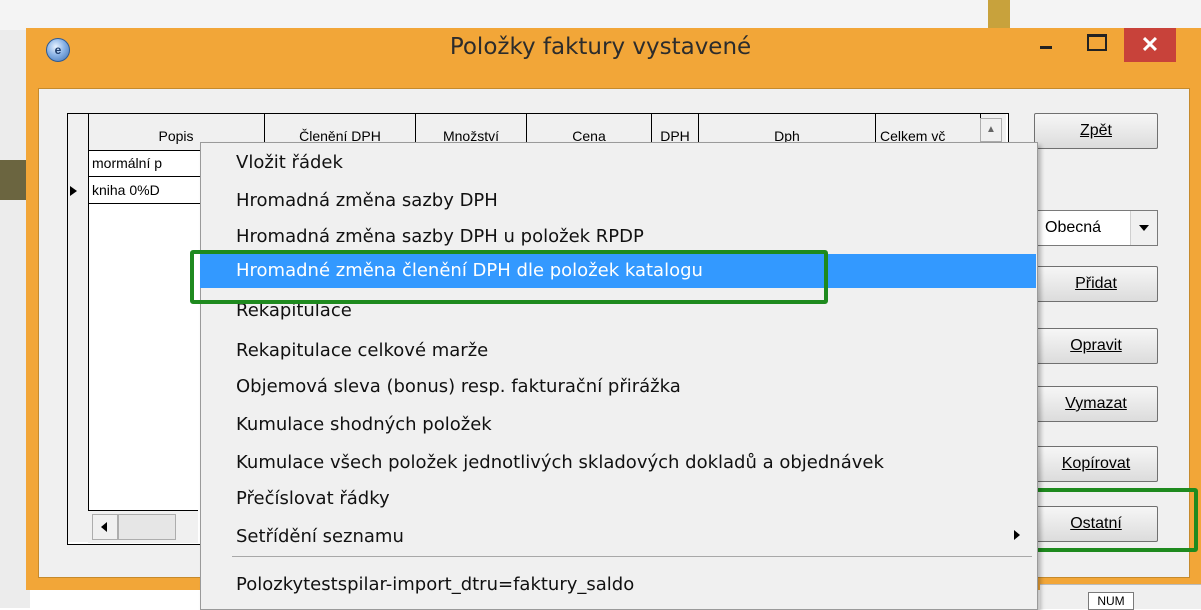 This screenshot has width=1201, height=610. What do you see at coordinates (1143, 228) in the screenshot?
I see `chevron-down-icon` at bounding box center [1143, 228].